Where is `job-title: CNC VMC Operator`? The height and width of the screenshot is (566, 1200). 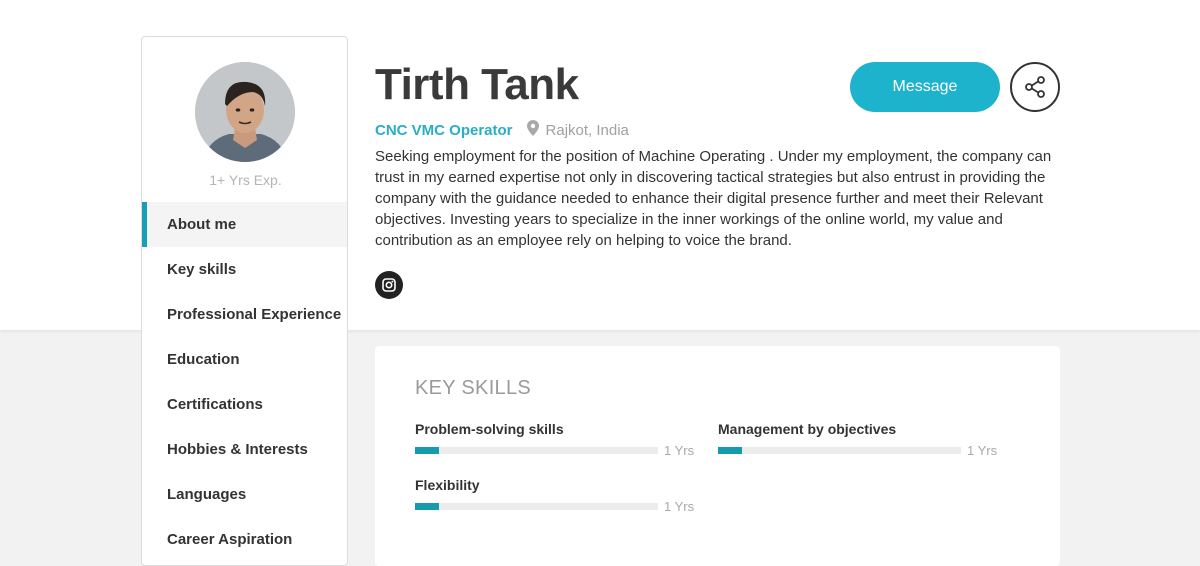
job-title: CNC VMC Operator is located at coordinates (444, 130).